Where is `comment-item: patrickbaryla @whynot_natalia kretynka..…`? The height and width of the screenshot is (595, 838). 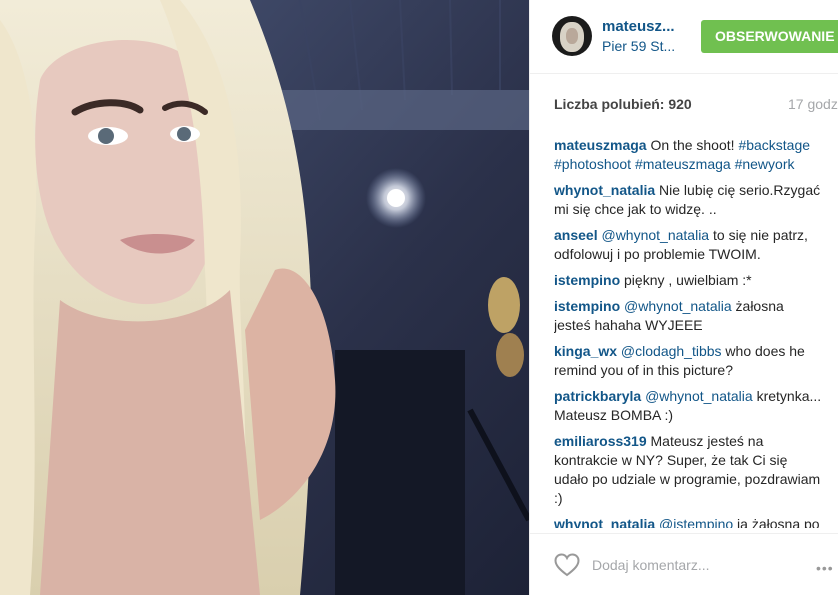 comment-item: patrickbaryla @whynot_natalia kretynka..… is located at coordinates (689, 406).